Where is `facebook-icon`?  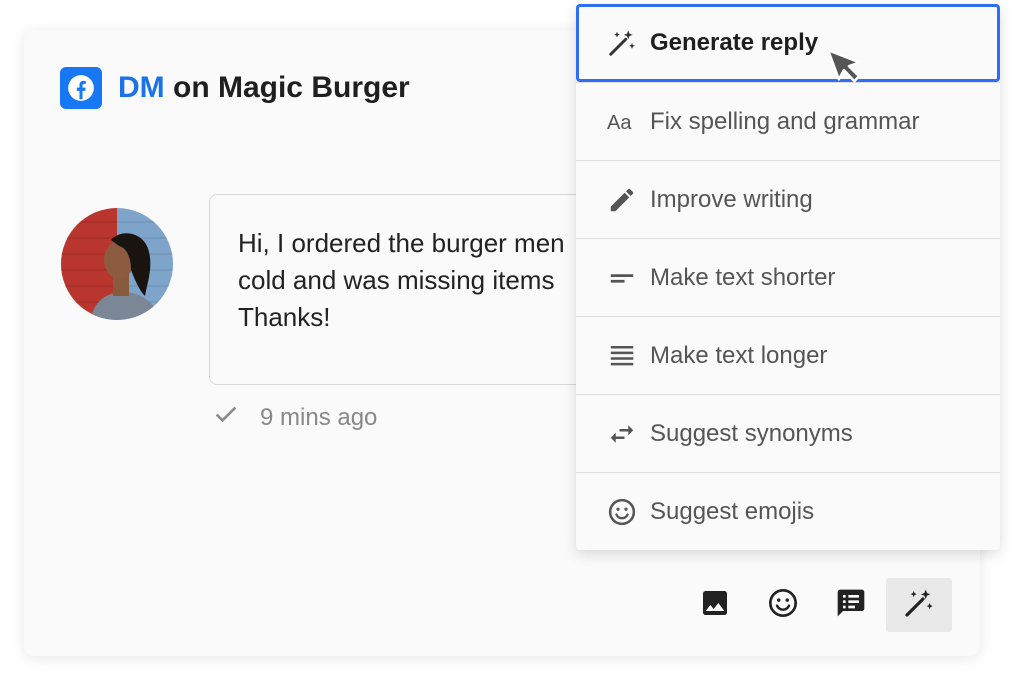
facebook-icon is located at coordinates (81, 88).